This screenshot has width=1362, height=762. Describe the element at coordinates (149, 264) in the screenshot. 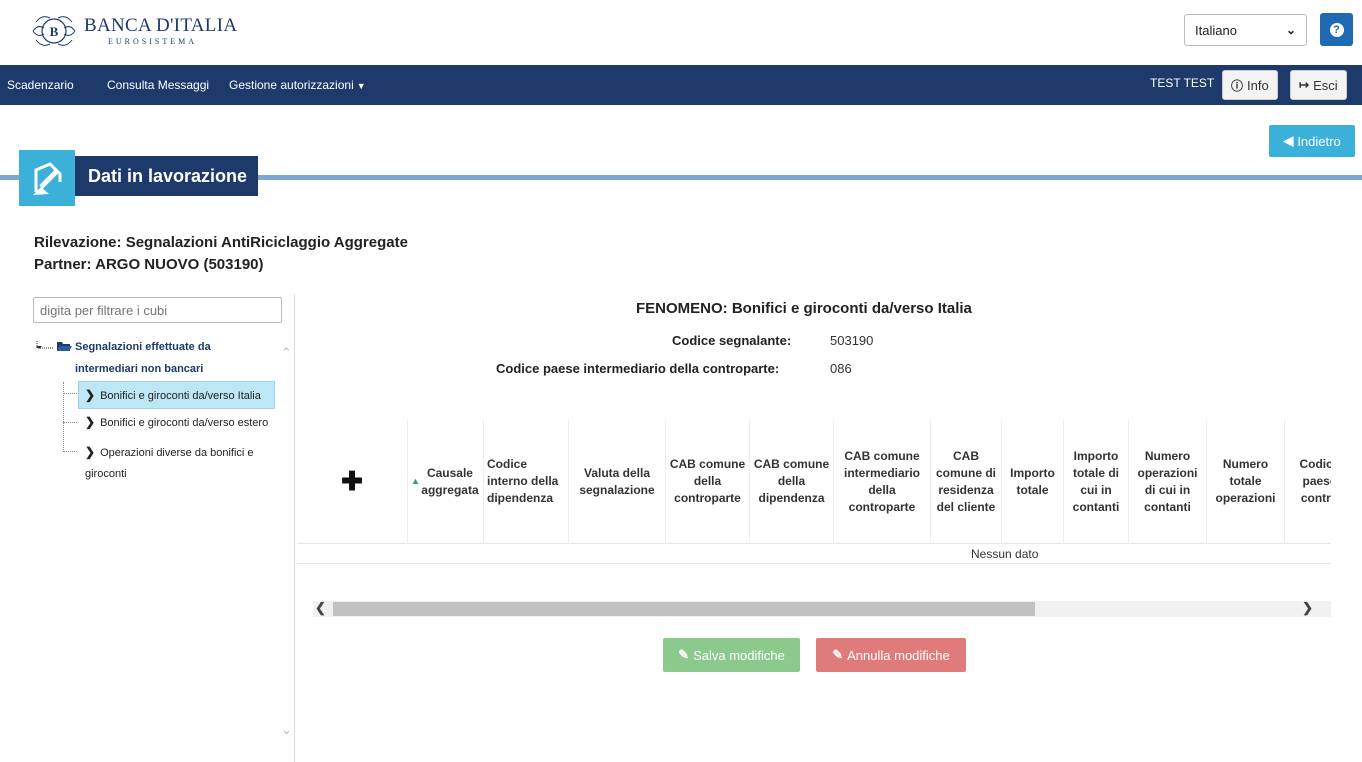

I see `partner-label: Partner: ARGO NUOVO (503190)` at that location.